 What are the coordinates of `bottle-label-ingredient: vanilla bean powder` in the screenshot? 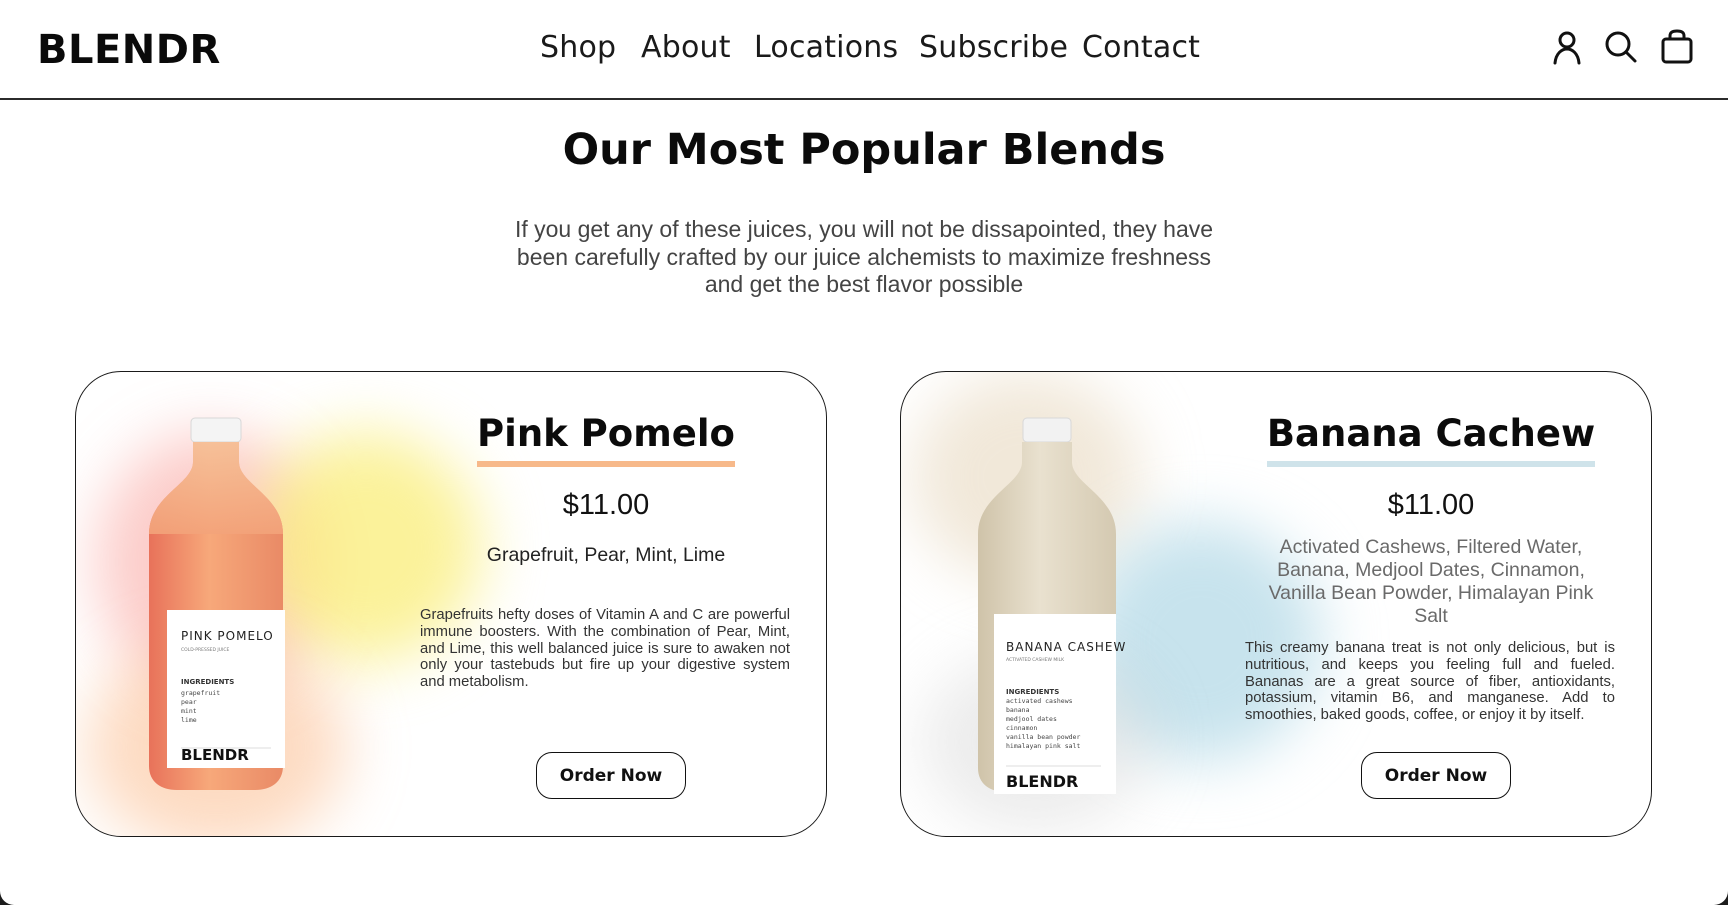 It's located at (1043, 737).